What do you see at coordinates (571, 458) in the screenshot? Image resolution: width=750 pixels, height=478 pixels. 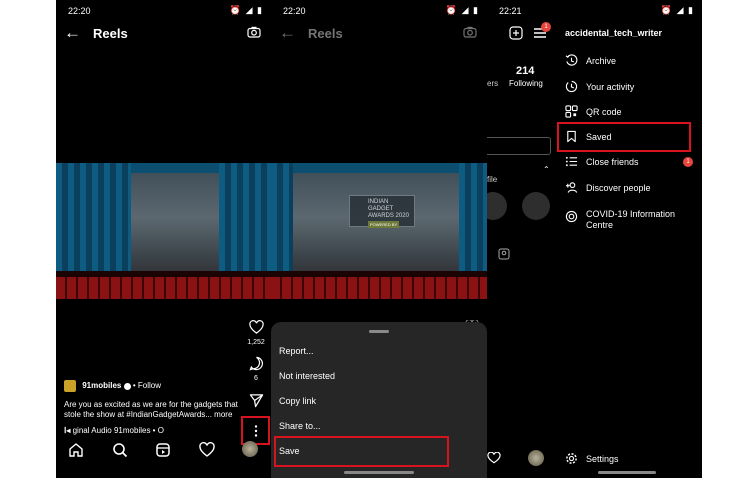 I see `gear-icon` at bounding box center [571, 458].